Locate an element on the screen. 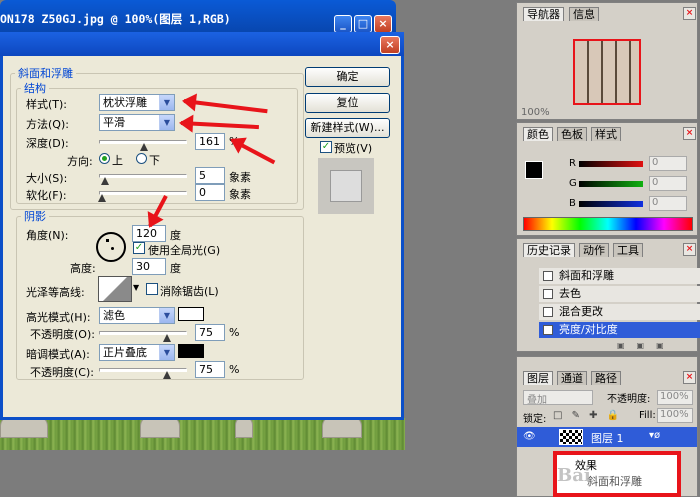  tab-navigator: 导航器 is located at coordinates (543, 14).